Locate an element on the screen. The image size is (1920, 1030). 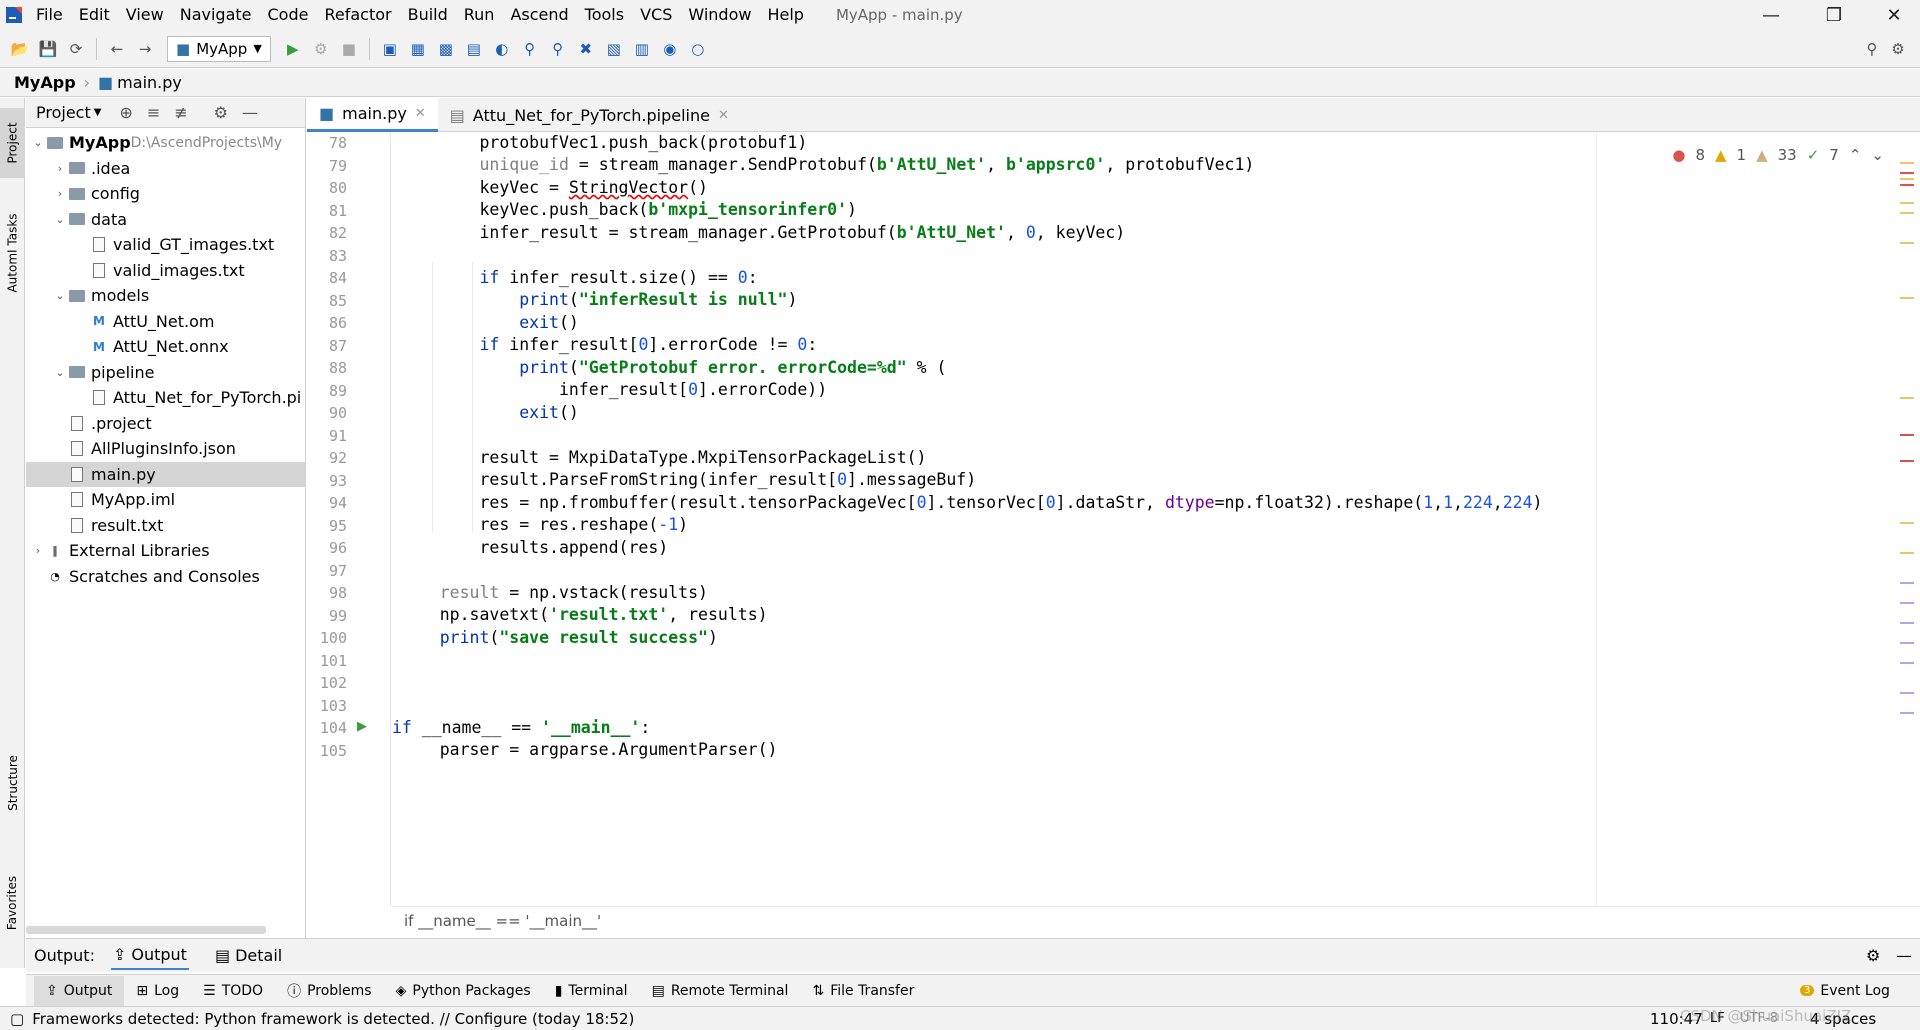
code-breadcrumb: if __name__ == '__main__' is located at coordinates (1156, 920).